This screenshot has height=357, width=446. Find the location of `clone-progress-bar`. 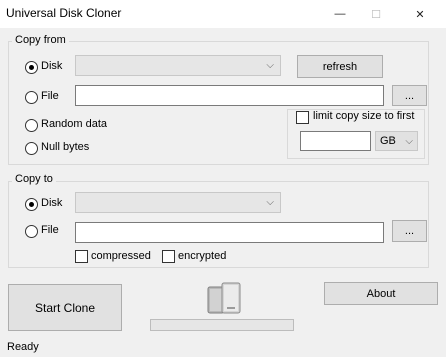

clone-progress-bar is located at coordinates (222, 325).